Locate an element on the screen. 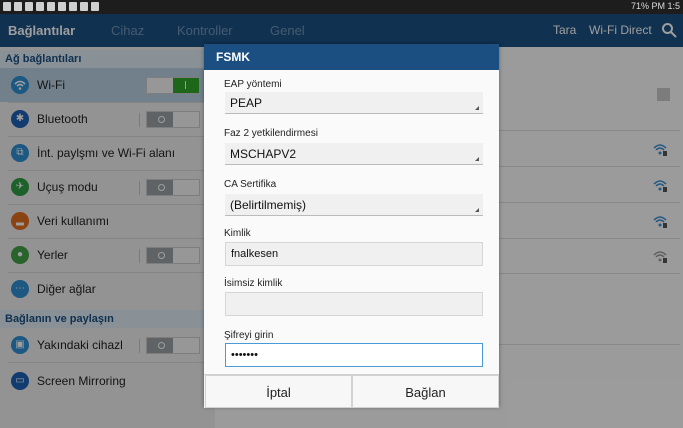 This screenshot has width=683, height=428. dialog-button-bar: İptal Bağlan is located at coordinates (351, 391).